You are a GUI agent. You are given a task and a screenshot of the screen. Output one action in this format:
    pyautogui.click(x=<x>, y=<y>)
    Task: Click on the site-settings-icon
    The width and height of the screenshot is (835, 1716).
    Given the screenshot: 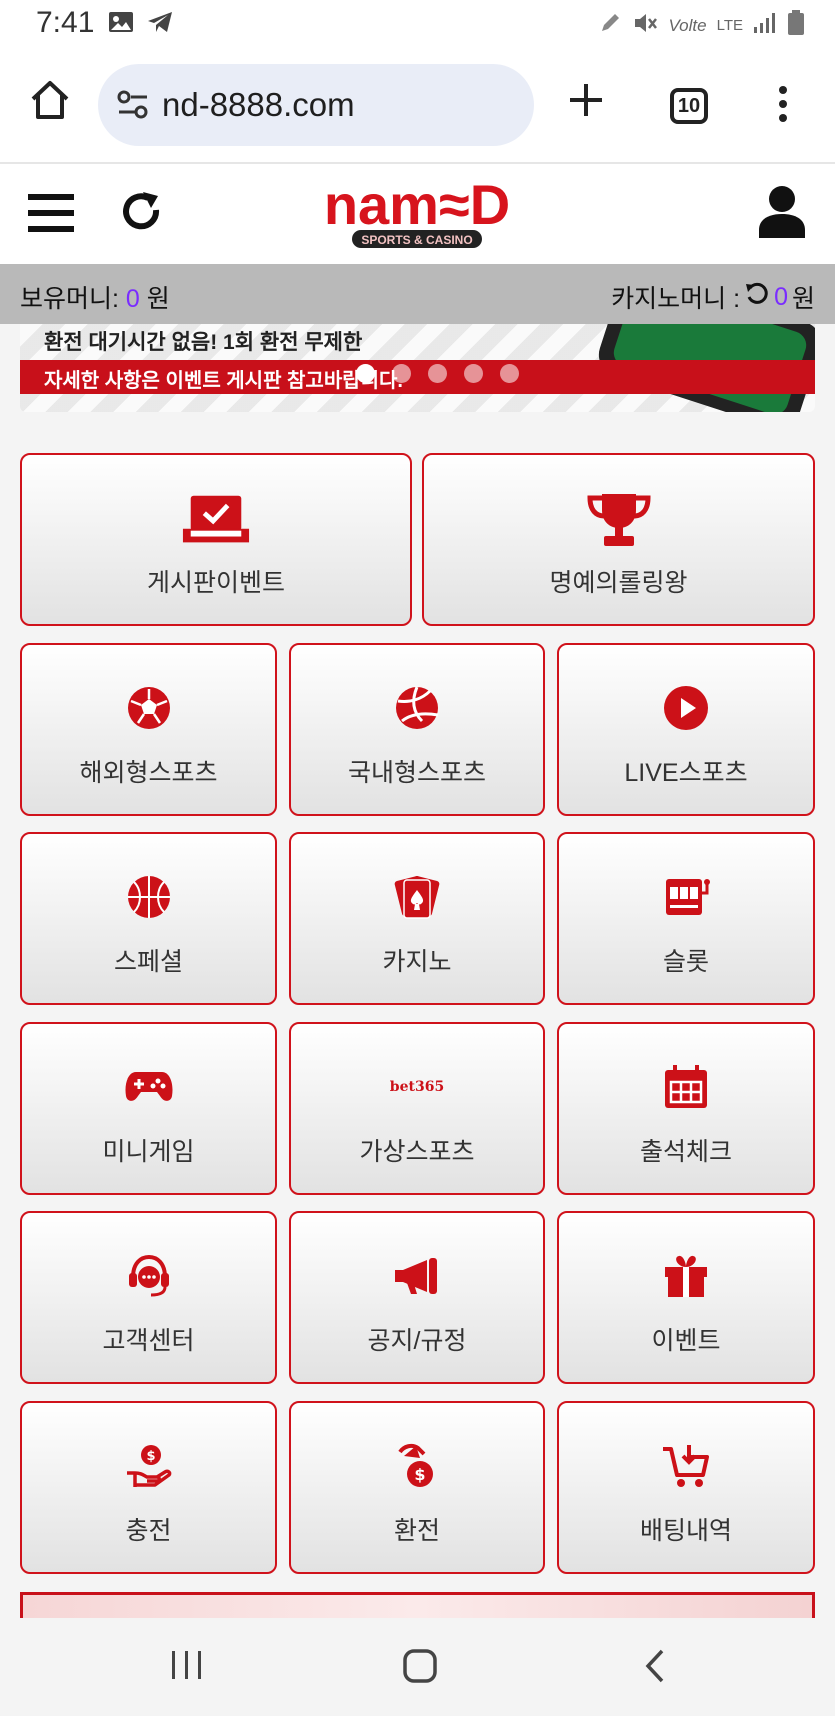 What is the action you would take?
    pyautogui.click(x=133, y=107)
    